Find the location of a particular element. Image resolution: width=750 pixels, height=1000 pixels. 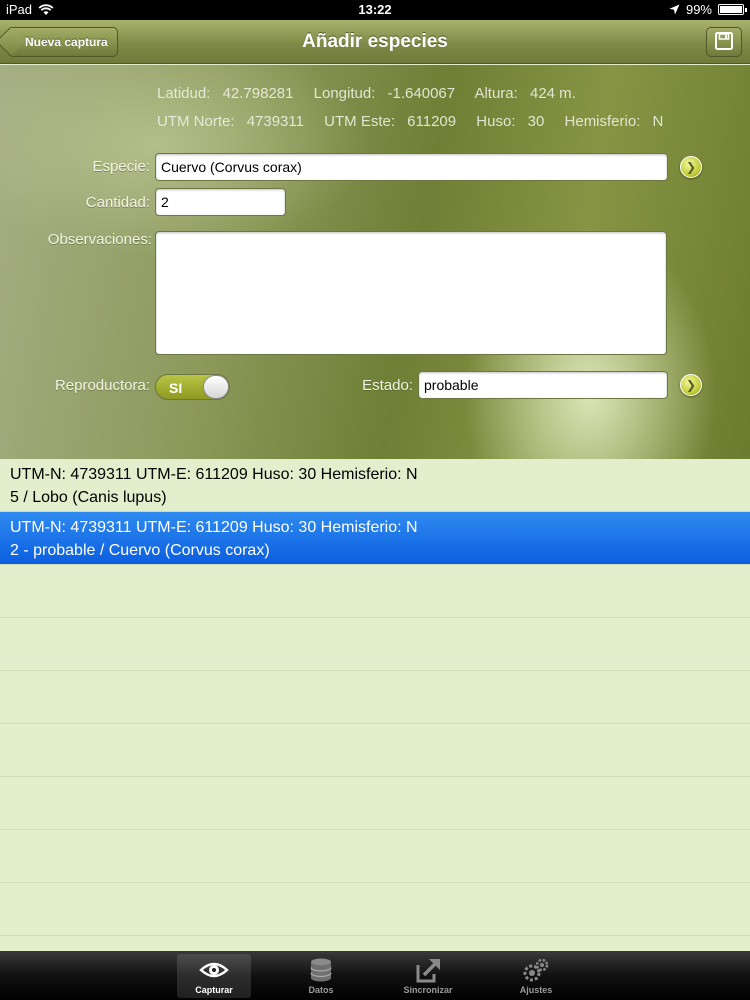

database-icon is located at coordinates (321, 970).